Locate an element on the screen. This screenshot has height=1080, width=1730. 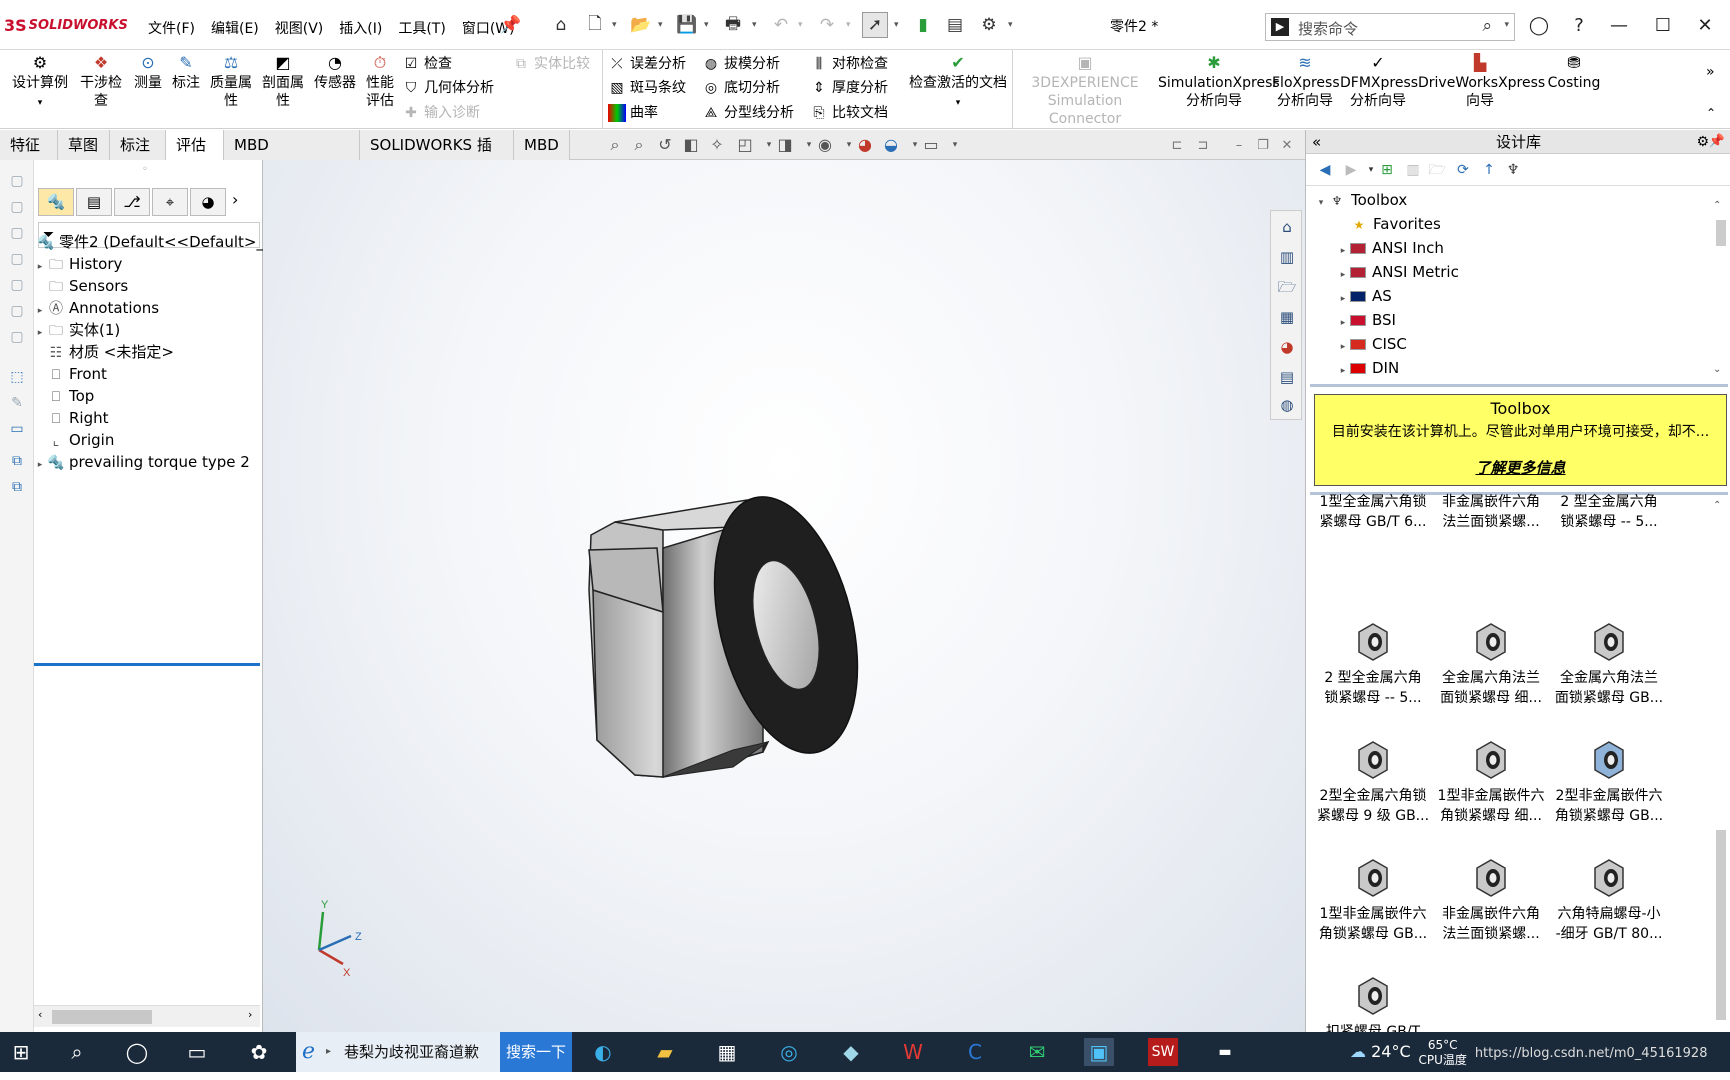
pane-pin-icon: 📌 is located at coordinates (1717, 142).